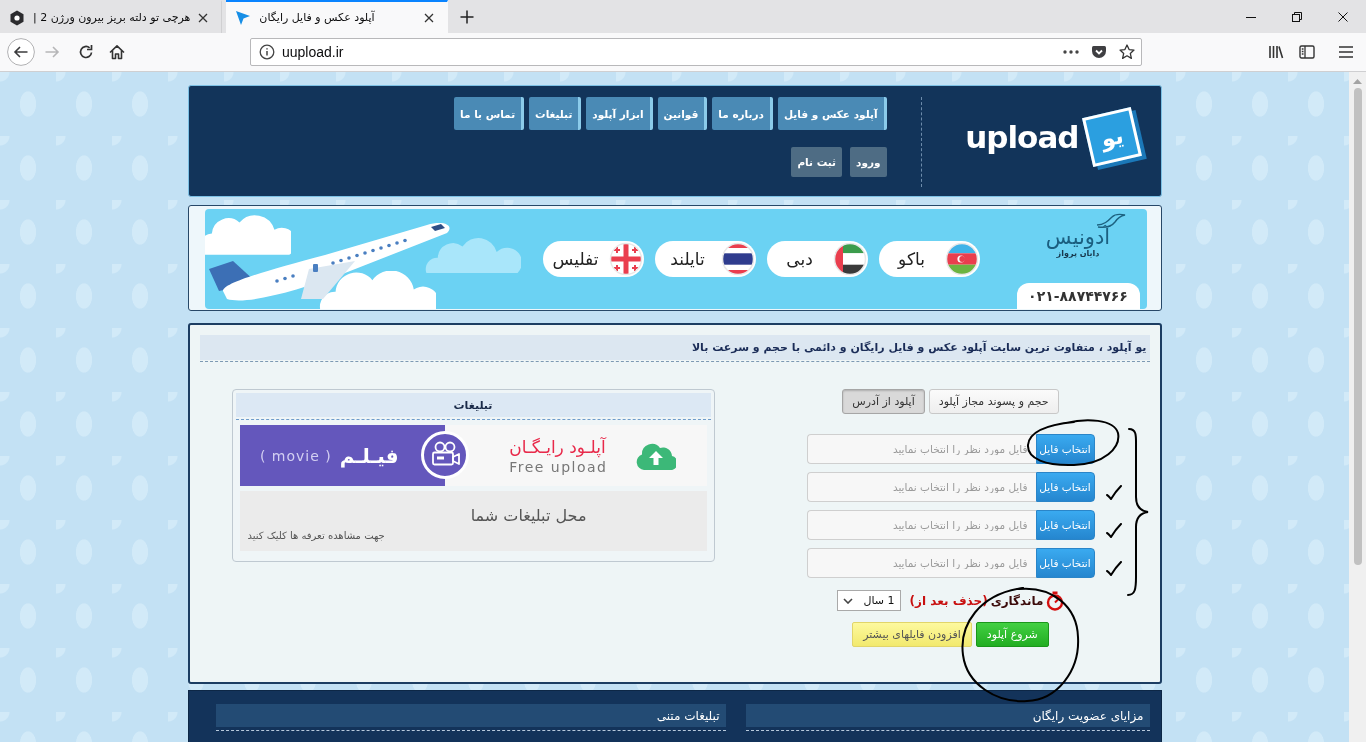 The height and width of the screenshot is (742, 1366). What do you see at coordinates (696, 52) in the screenshot?
I see `address-bar: uupload.ir` at bounding box center [696, 52].